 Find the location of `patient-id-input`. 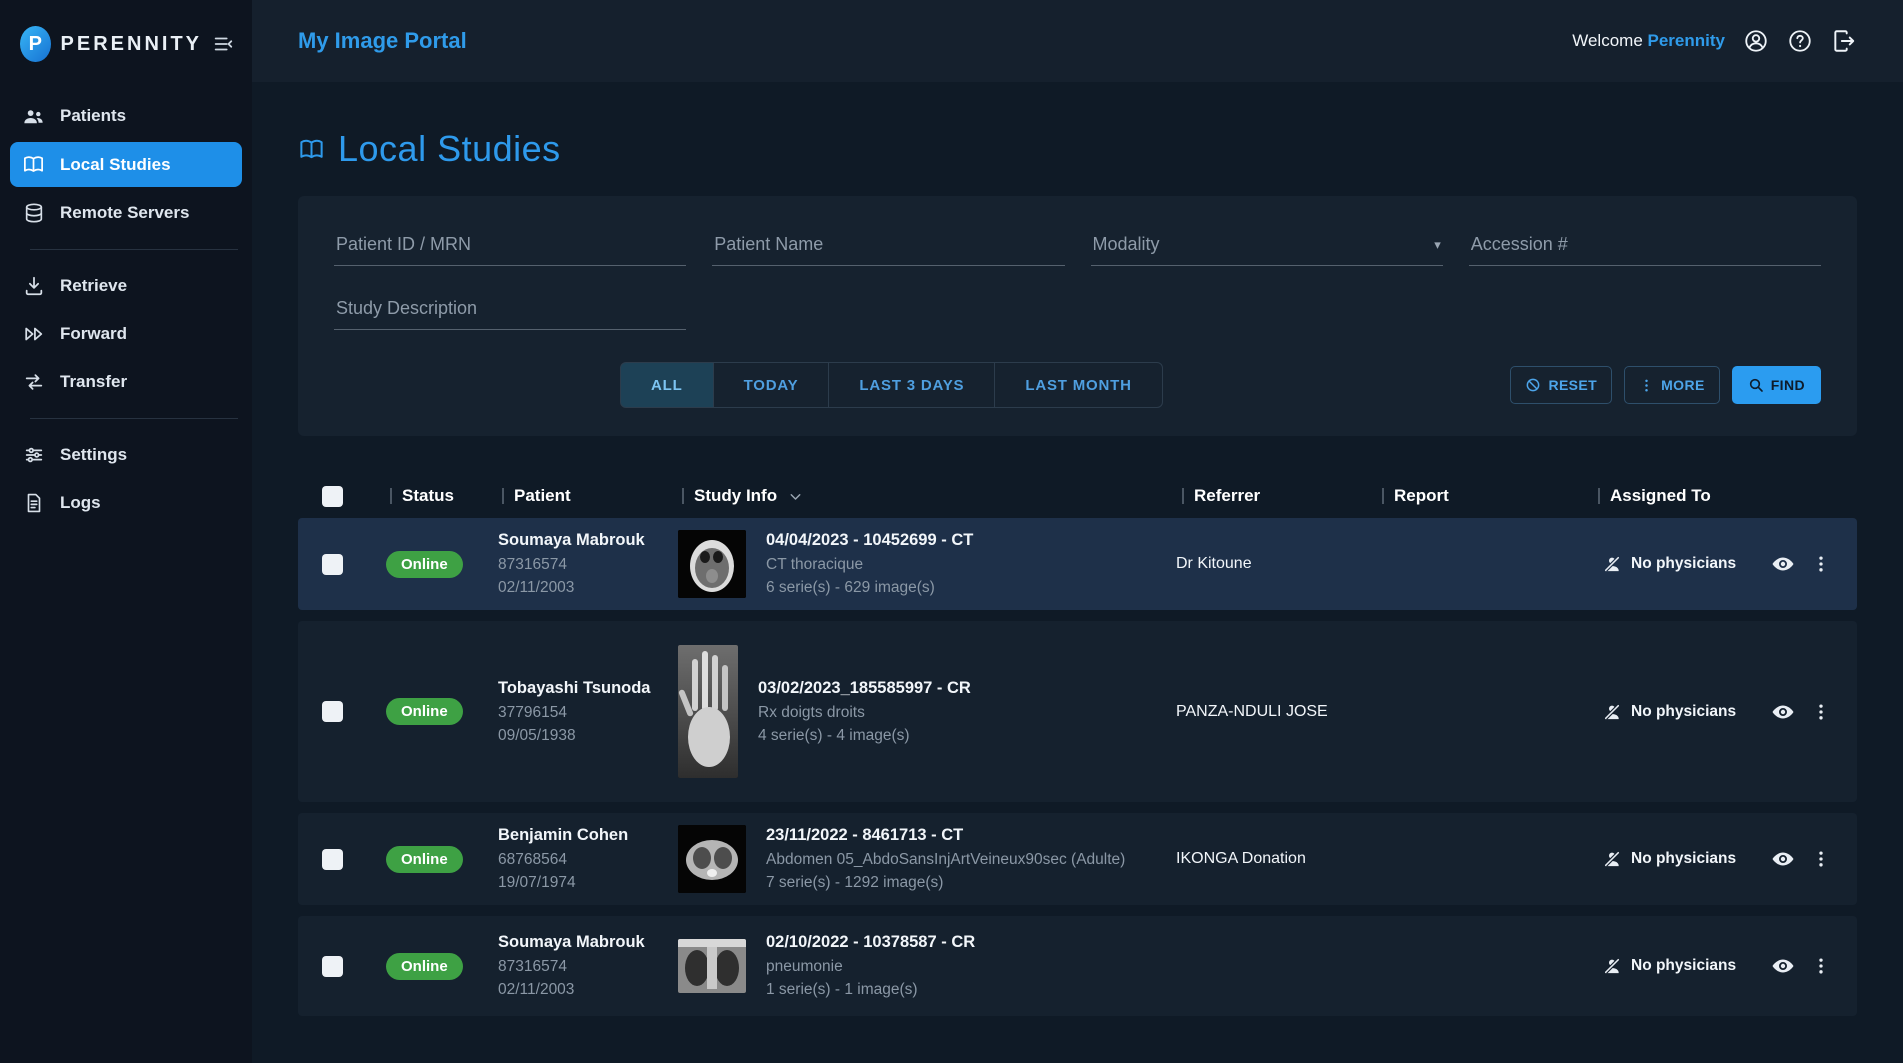

patient-id-input is located at coordinates (510, 246).